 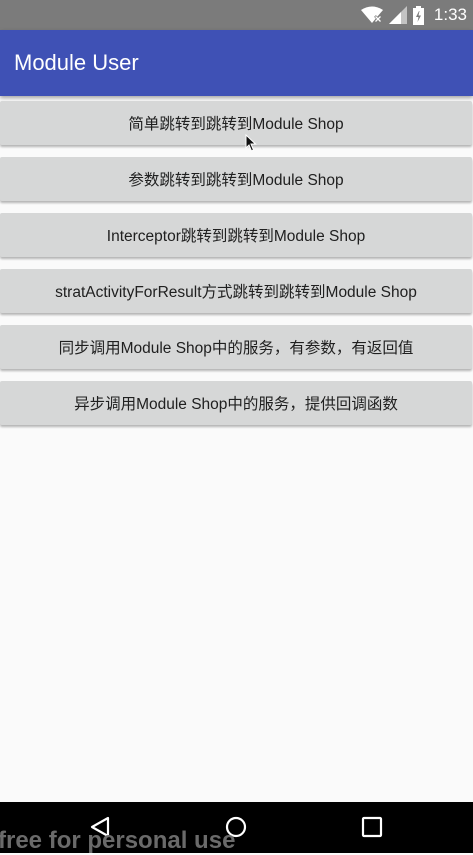 What do you see at coordinates (371, 15) in the screenshot?
I see `wifi-icon` at bounding box center [371, 15].